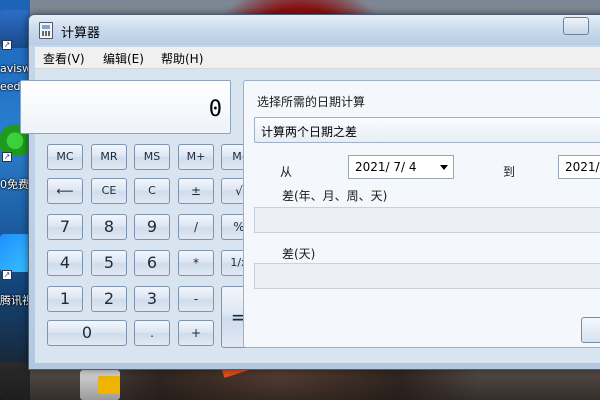 Image resolution: width=600 pixels, height=400 pixels. What do you see at coordinates (125, 107) in the screenshot?
I see `calculator-display: 0` at bounding box center [125, 107].